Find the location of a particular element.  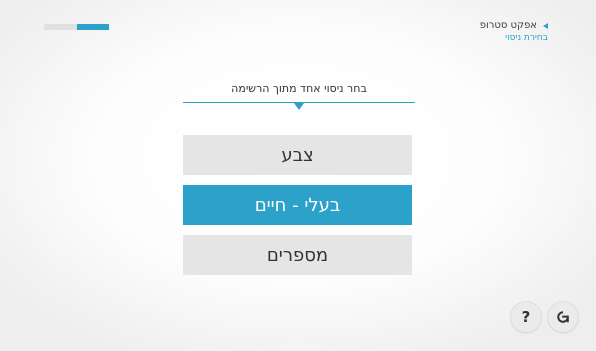

reset-arrow-icon is located at coordinates (563, 317).